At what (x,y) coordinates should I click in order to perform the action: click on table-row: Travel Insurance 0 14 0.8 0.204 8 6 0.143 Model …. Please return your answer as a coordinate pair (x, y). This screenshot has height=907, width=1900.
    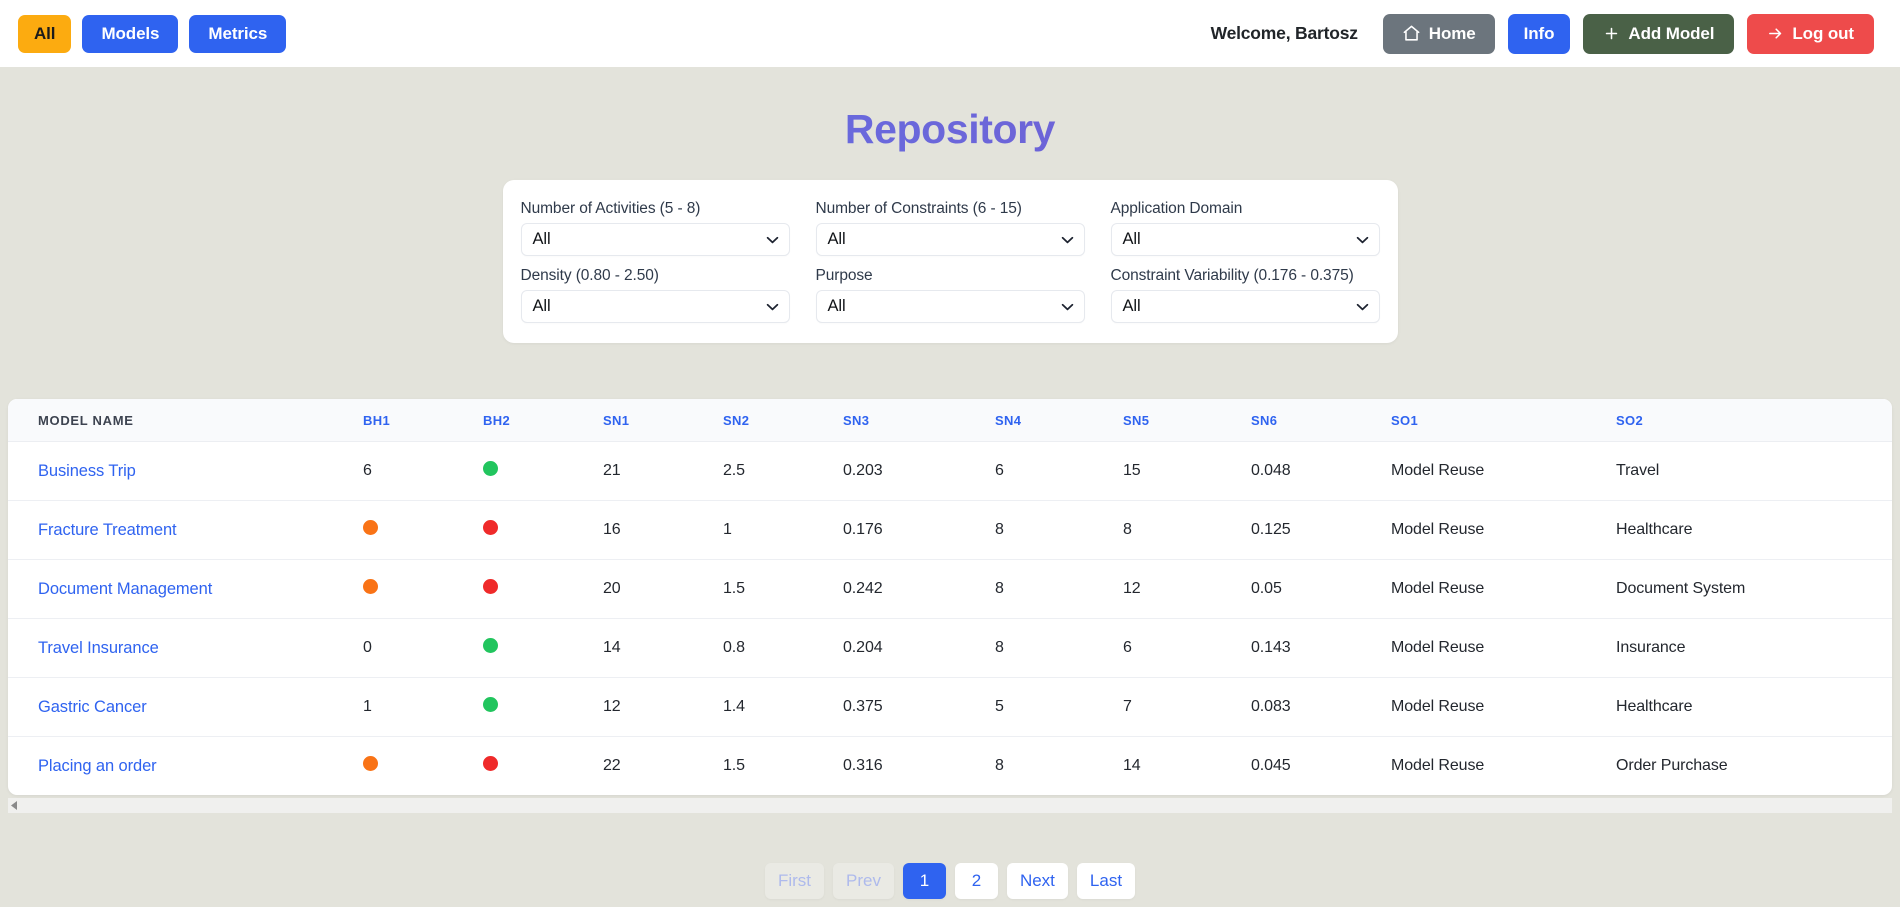
    Looking at the image, I should click on (950, 648).